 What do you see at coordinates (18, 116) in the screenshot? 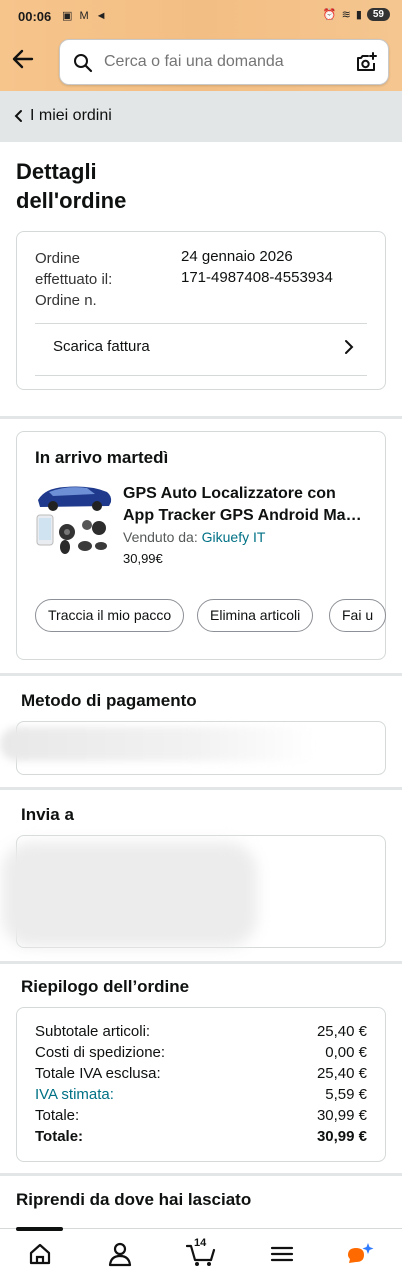
I see `chevron-left-icon` at bounding box center [18, 116].